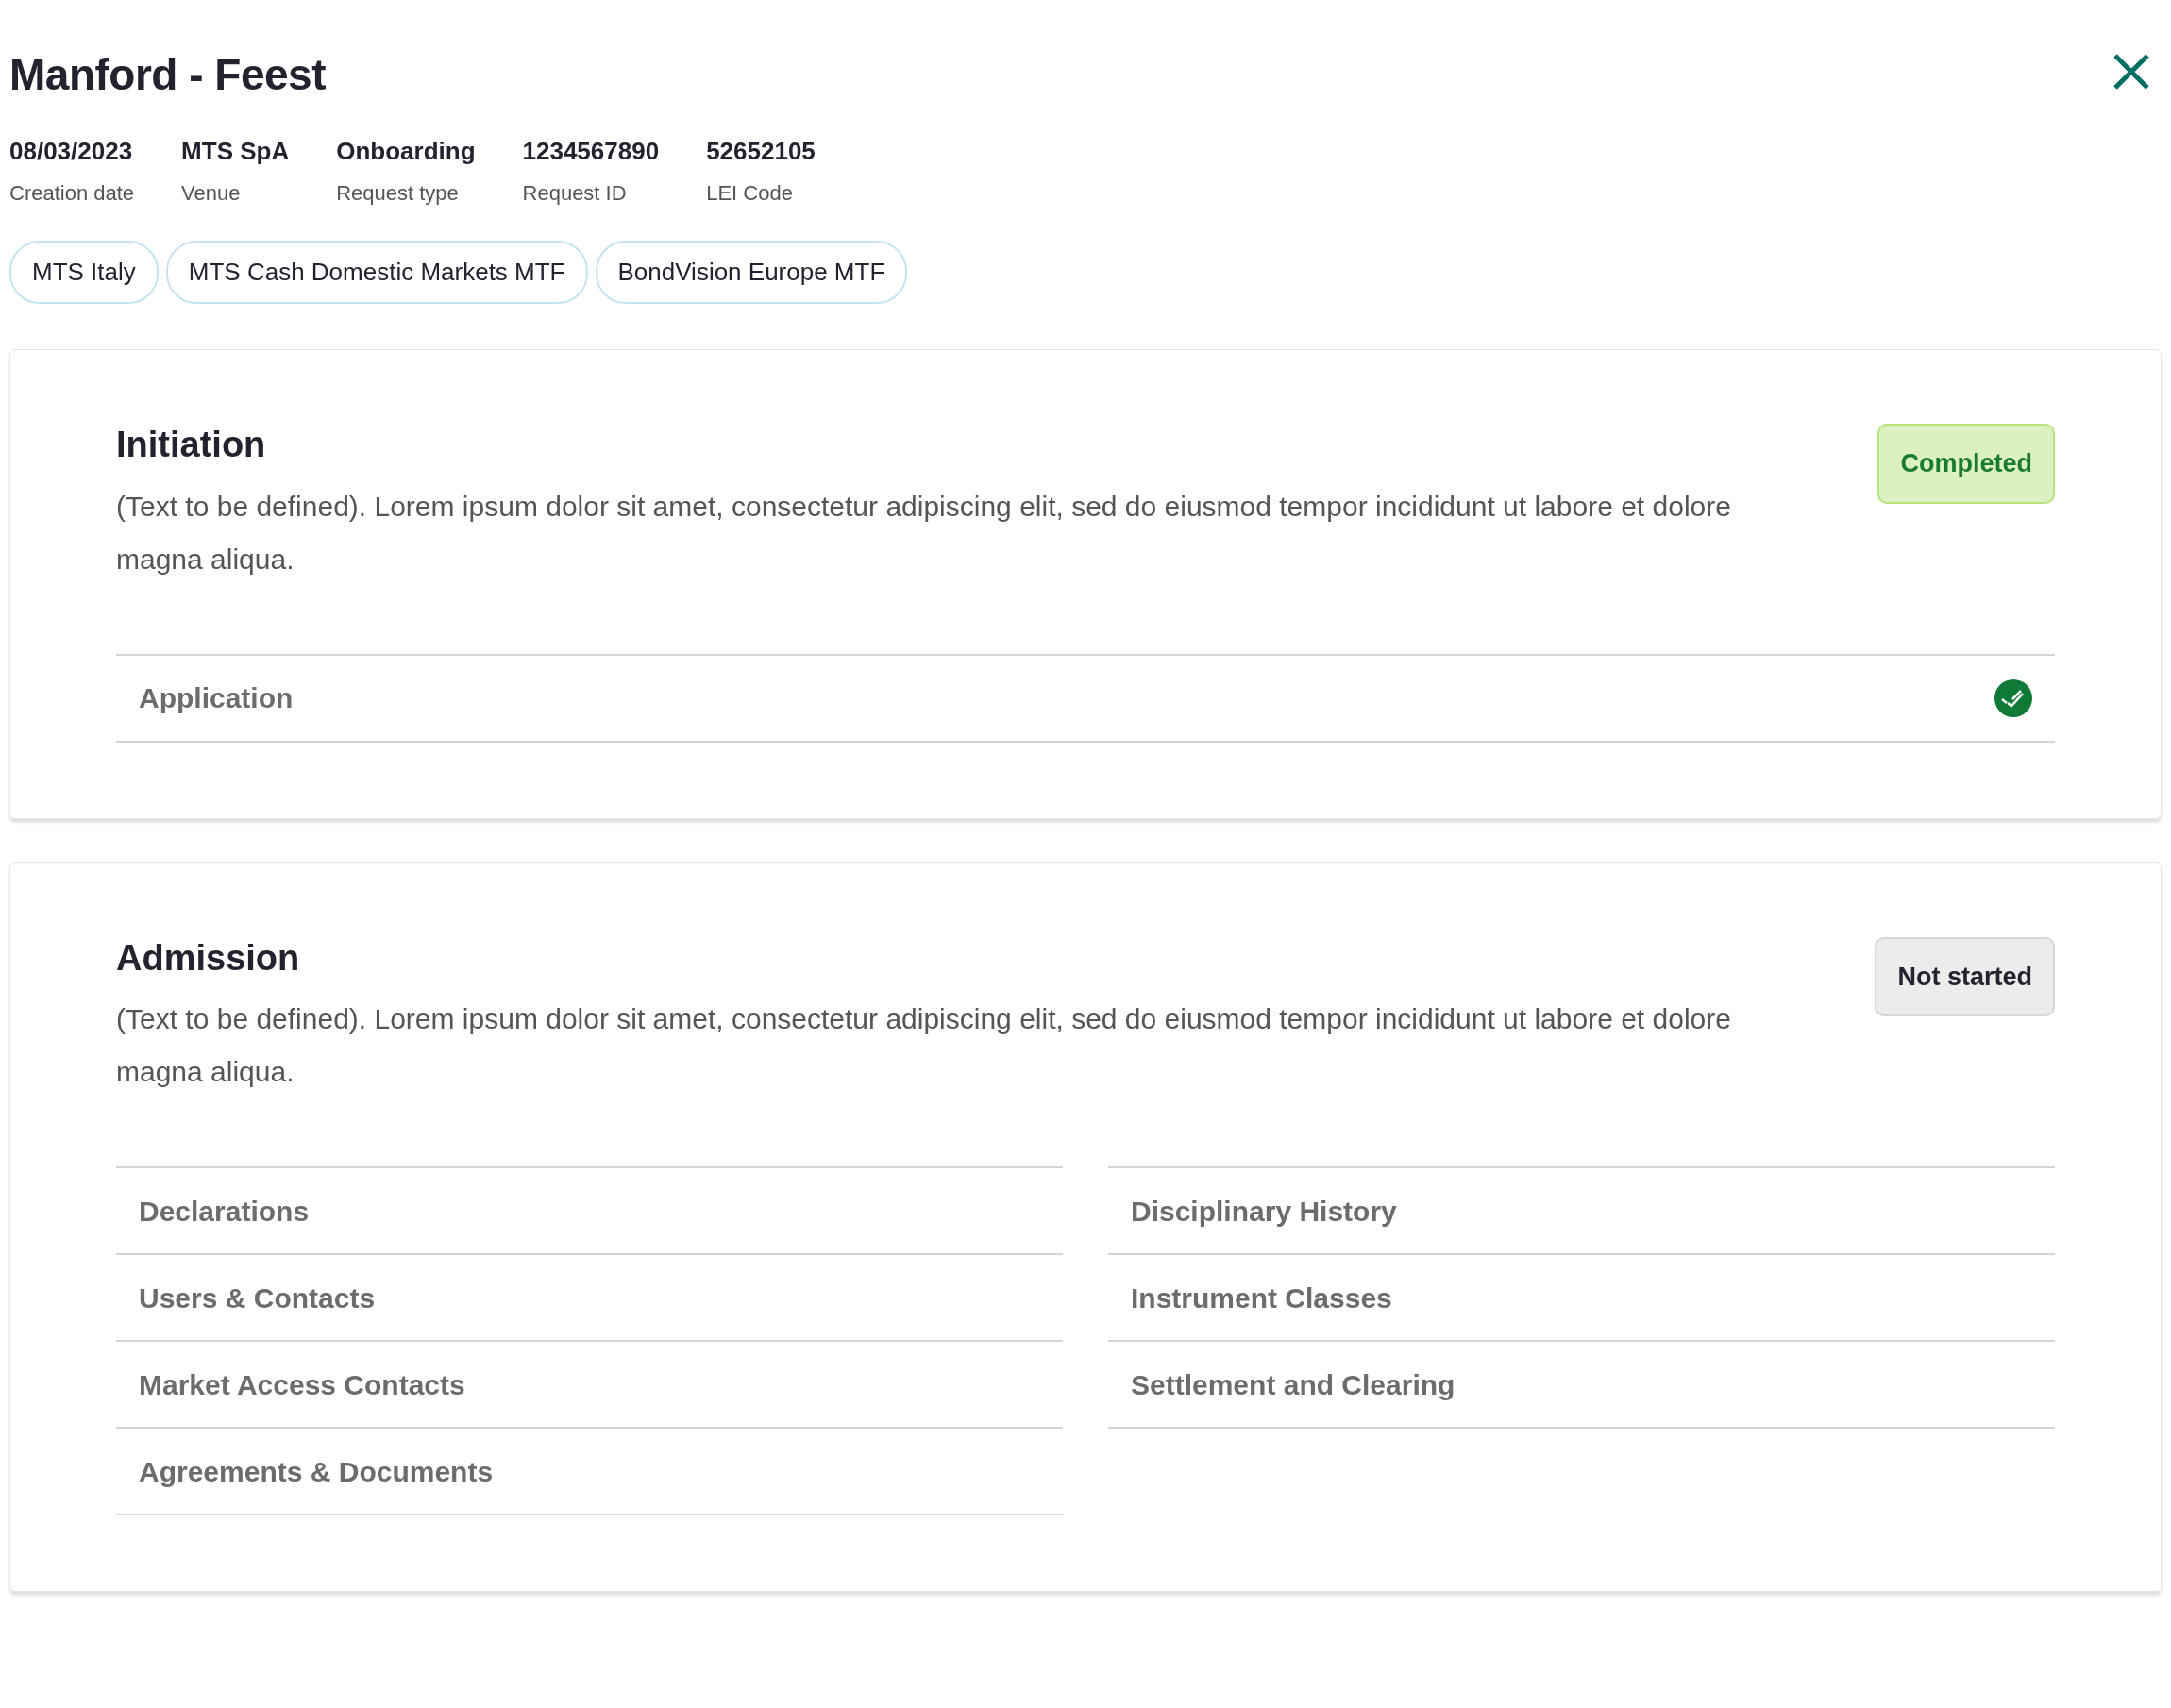 The image size is (2171, 1708). I want to click on venue-tag: BondVision Europe MTF, so click(751, 273).